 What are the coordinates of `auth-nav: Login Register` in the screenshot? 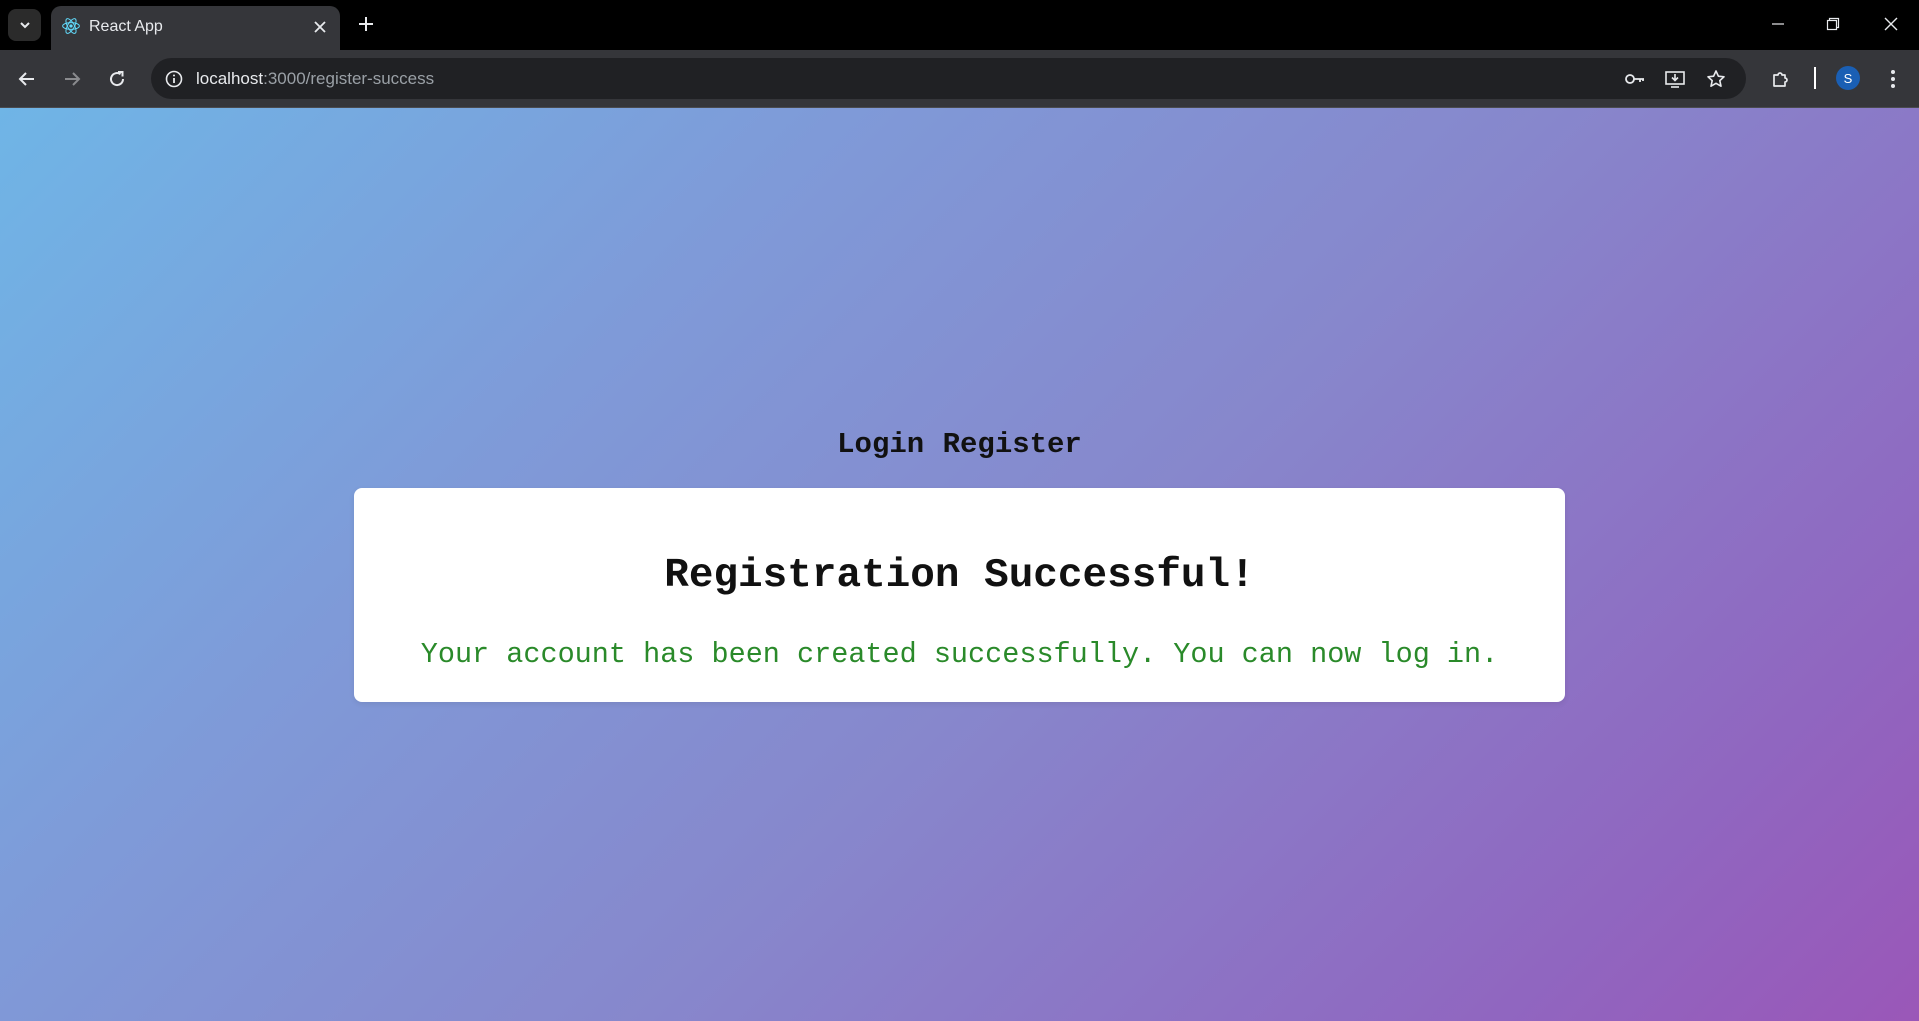 It's located at (959, 444).